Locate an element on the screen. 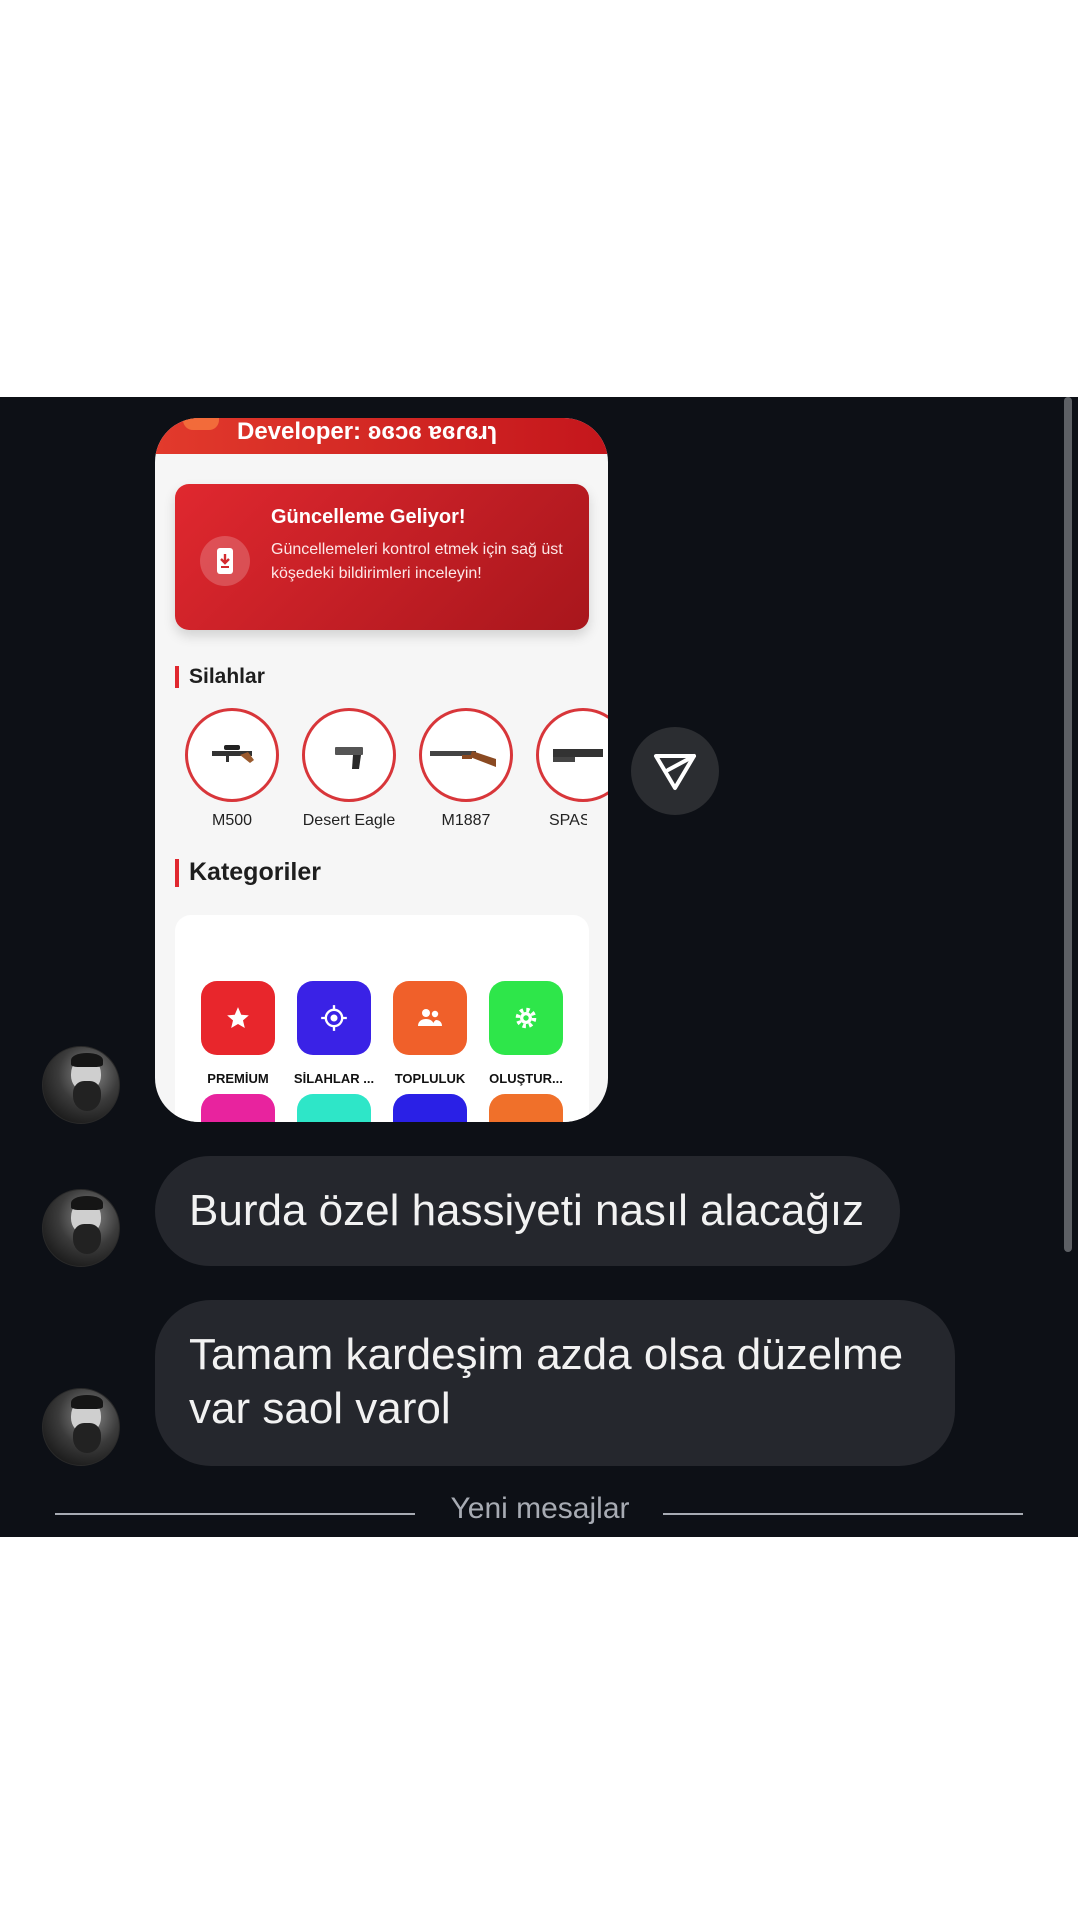 Image resolution: width=1080 pixels, height=1920 pixels. weapon-label: SPAS is located at coordinates (568, 820).